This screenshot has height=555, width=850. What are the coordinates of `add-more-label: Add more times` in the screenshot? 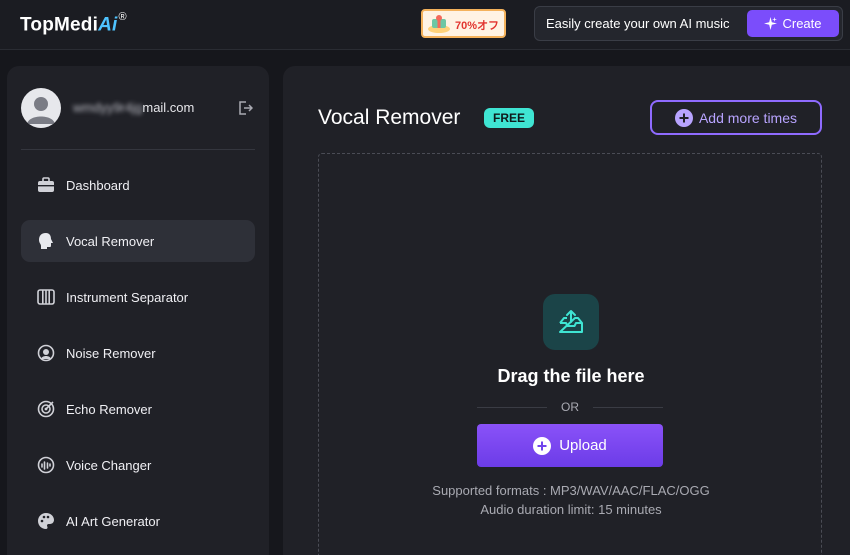 It's located at (748, 117).